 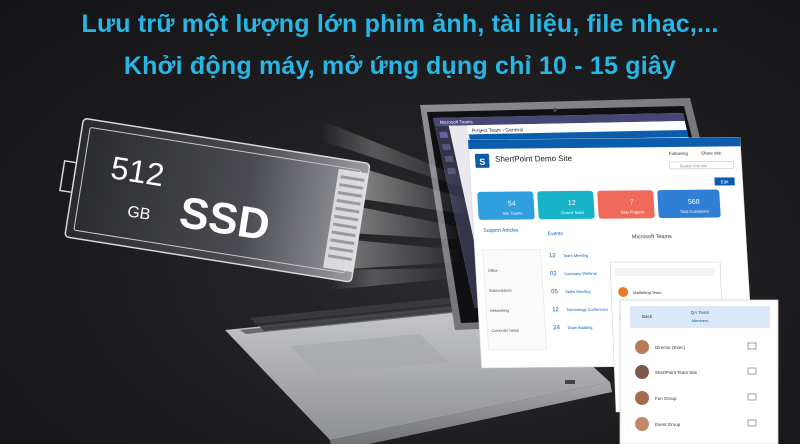 I want to click on webcam-icon, so click(x=555, y=110).